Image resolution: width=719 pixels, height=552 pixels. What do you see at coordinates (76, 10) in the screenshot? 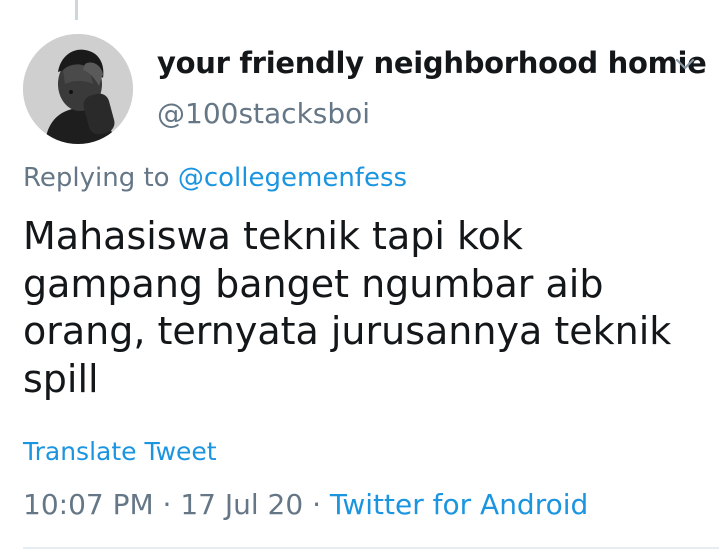
I see `thread-connector-line` at bounding box center [76, 10].